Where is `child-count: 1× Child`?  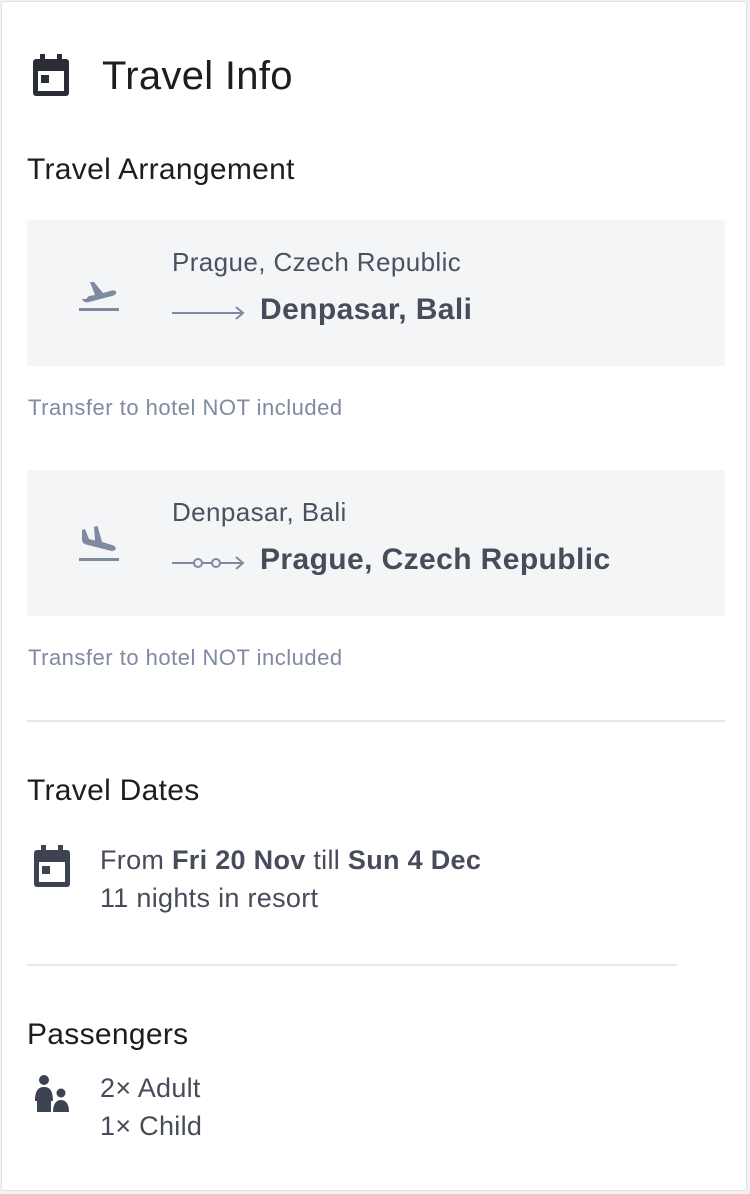
child-count: 1× Child is located at coordinates (151, 1126).